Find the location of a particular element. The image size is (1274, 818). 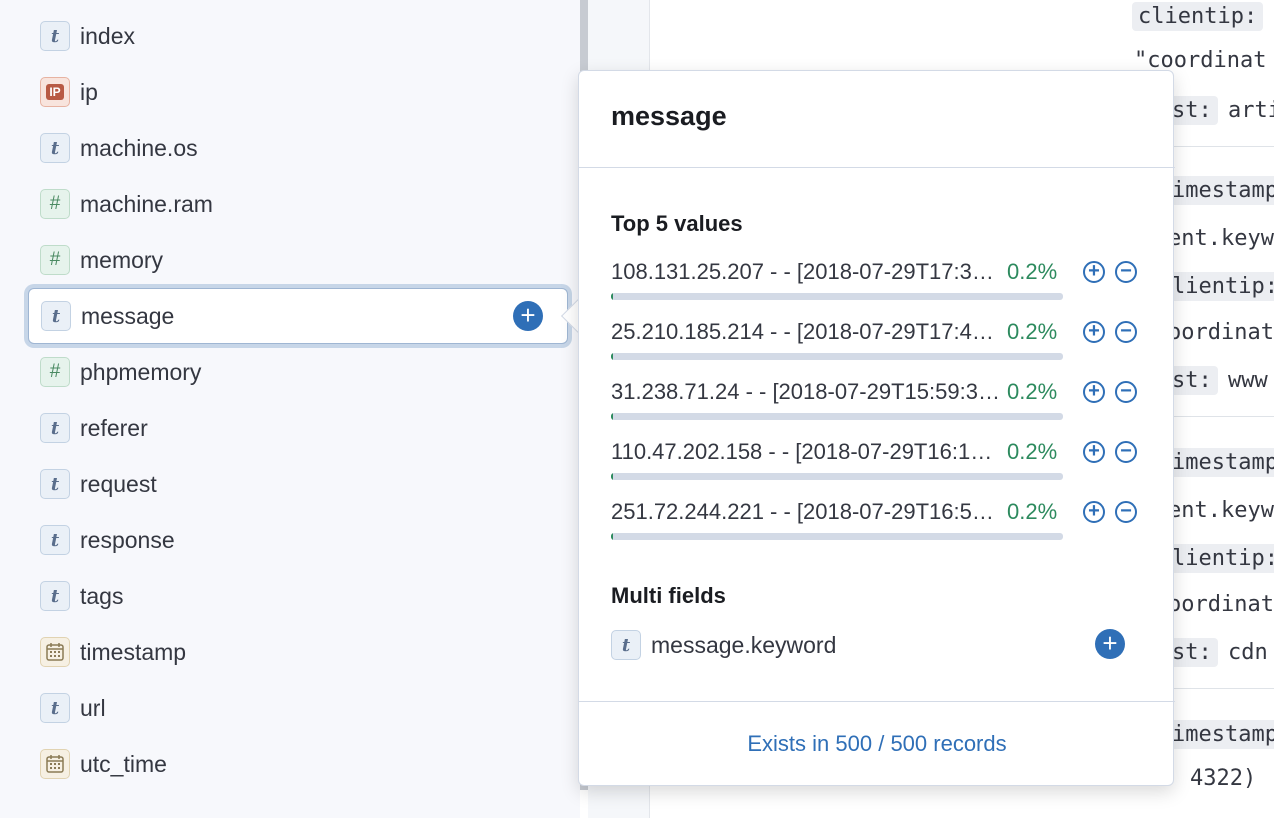

doc-snippet: cdn is located at coordinates (1248, 652).